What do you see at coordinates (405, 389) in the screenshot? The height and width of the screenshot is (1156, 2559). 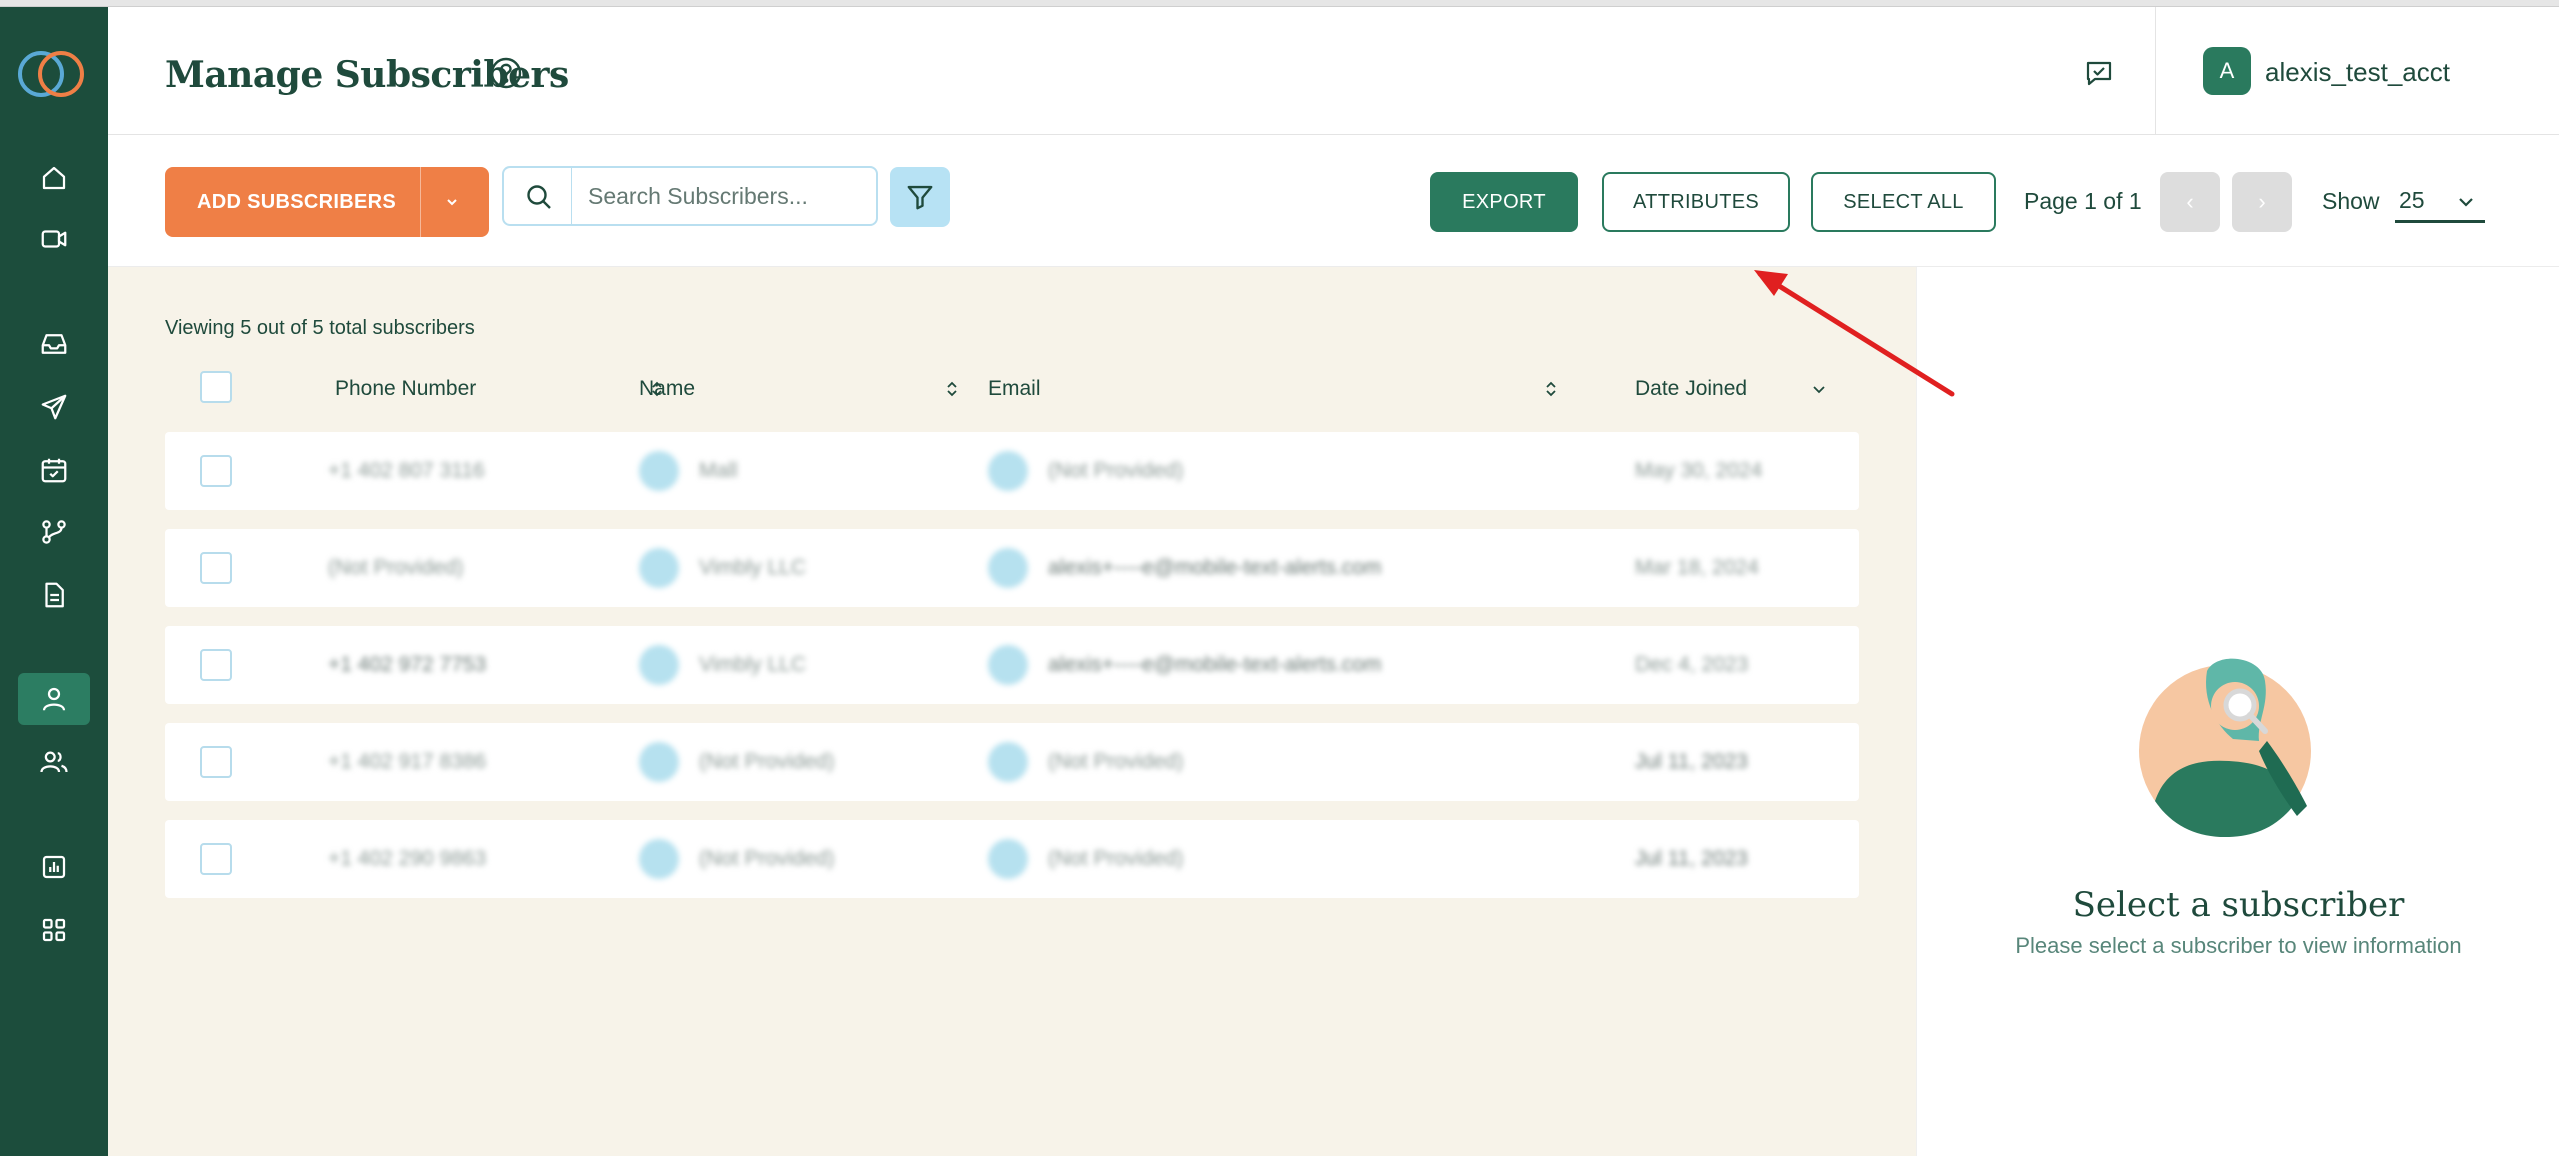 I see `column-phone-number: Phone Number` at bounding box center [405, 389].